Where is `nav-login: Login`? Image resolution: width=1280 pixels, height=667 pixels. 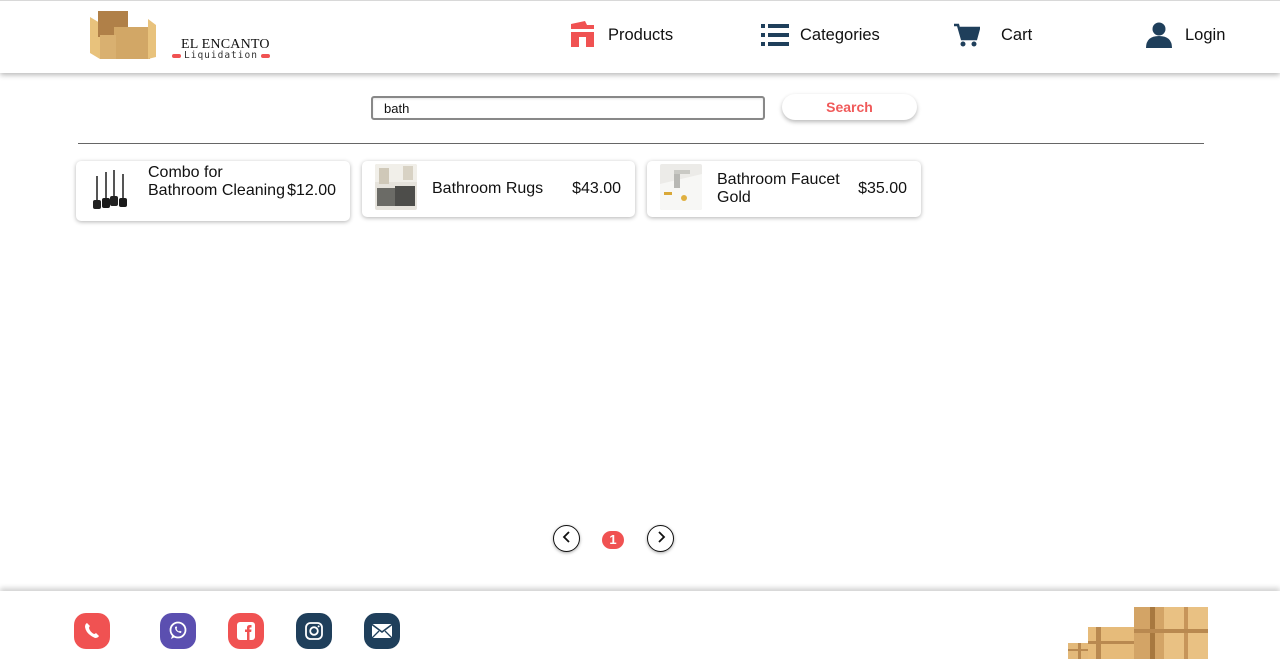
nav-login: Login is located at coordinates (1185, 35).